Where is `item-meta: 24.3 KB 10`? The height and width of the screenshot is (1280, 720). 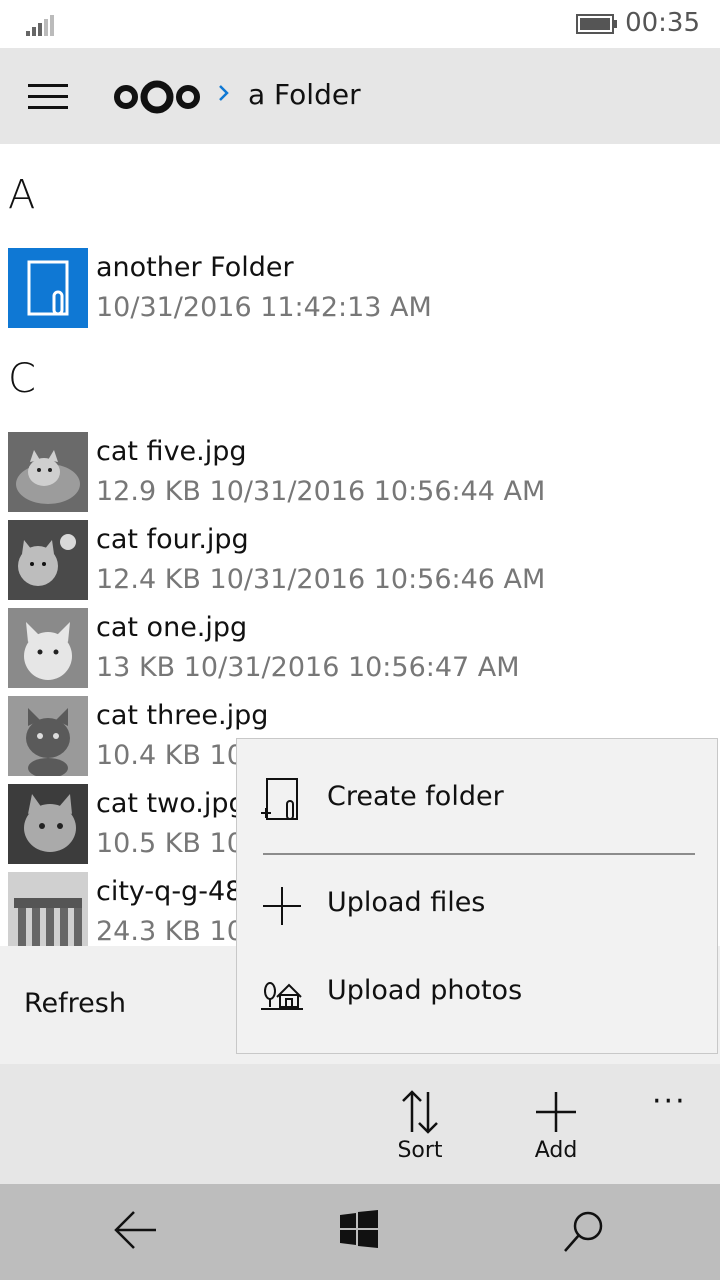 item-meta: 24.3 KB 10 is located at coordinates (170, 931).